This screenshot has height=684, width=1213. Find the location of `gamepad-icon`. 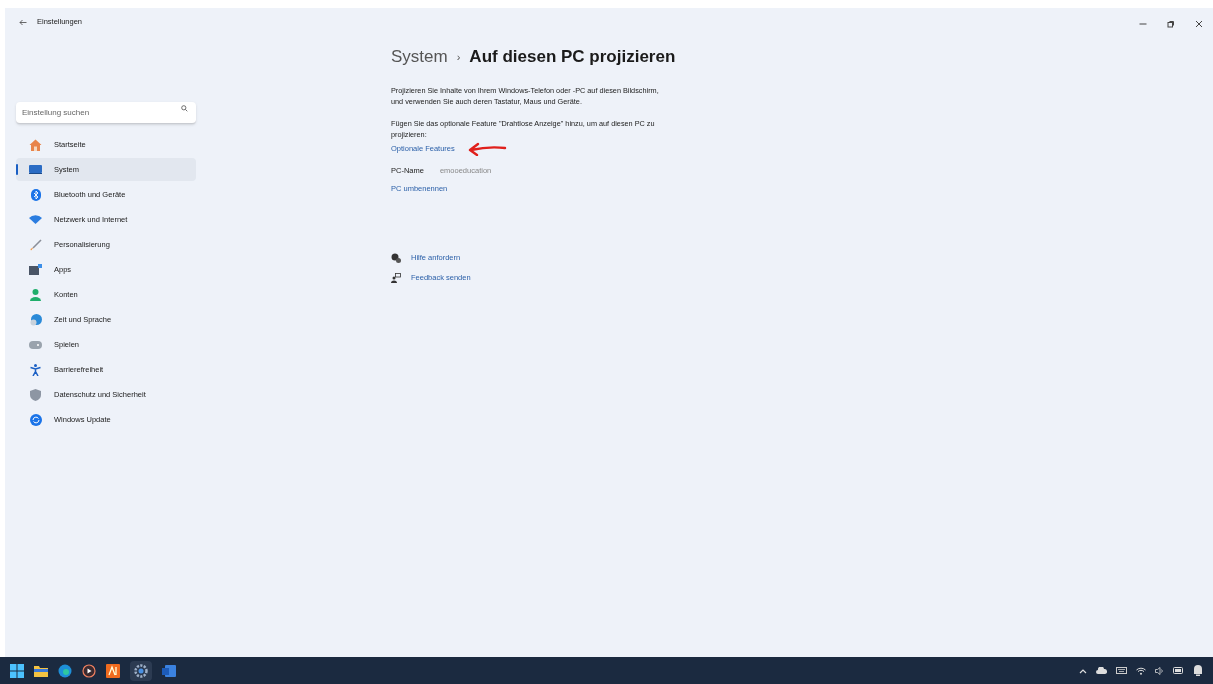

gamepad-icon is located at coordinates (35, 344).